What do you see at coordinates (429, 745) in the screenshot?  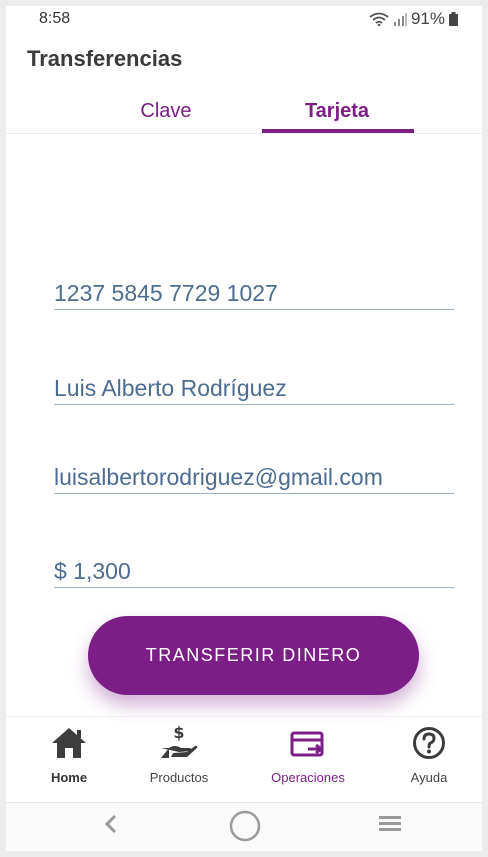 I see `help-icon` at bounding box center [429, 745].